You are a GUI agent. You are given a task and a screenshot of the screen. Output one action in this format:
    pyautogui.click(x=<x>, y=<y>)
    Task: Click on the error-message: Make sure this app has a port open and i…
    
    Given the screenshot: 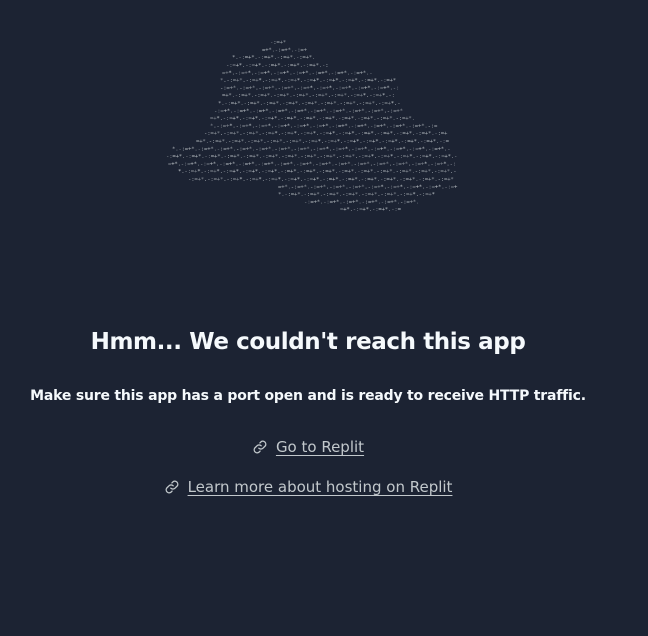 What is the action you would take?
    pyautogui.click(x=308, y=396)
    